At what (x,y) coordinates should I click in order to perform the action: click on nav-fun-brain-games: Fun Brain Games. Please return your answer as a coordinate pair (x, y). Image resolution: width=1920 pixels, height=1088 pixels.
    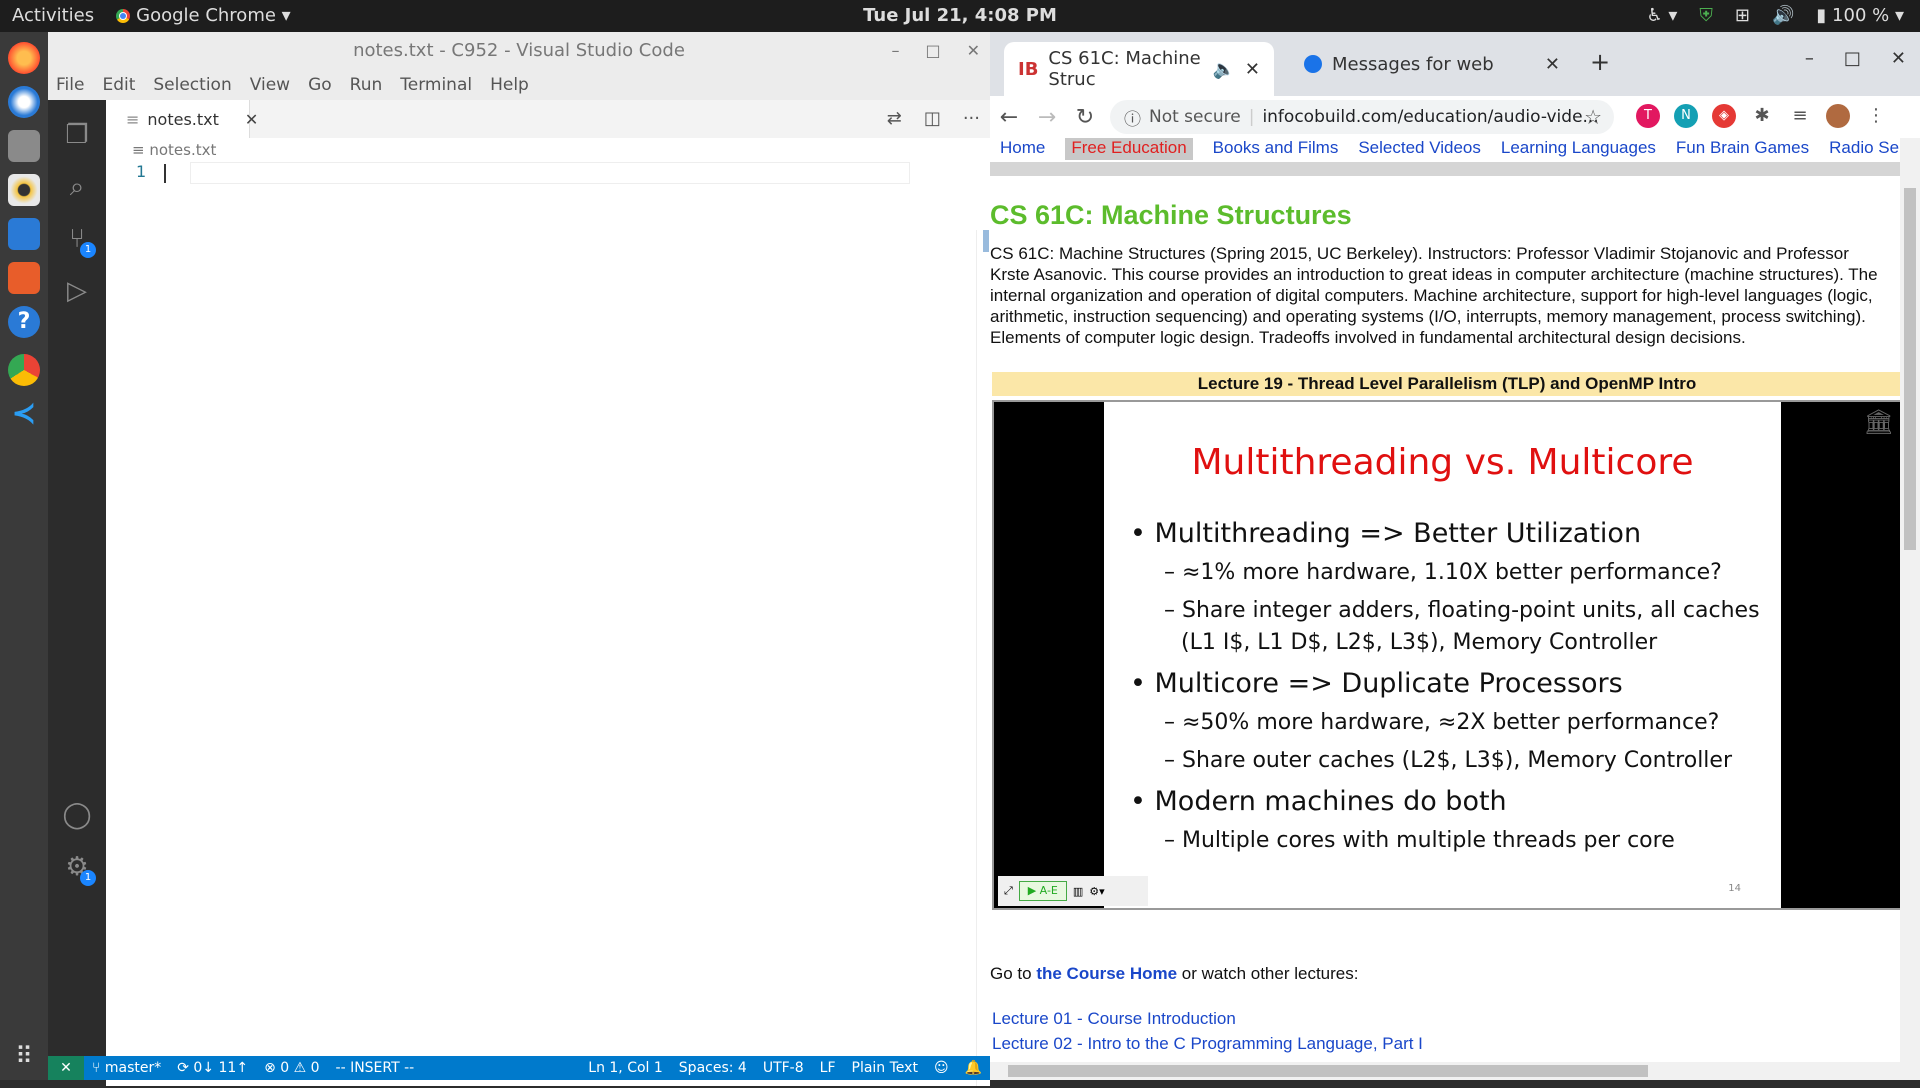
    Looking at the image, I should click on (1742, 149).